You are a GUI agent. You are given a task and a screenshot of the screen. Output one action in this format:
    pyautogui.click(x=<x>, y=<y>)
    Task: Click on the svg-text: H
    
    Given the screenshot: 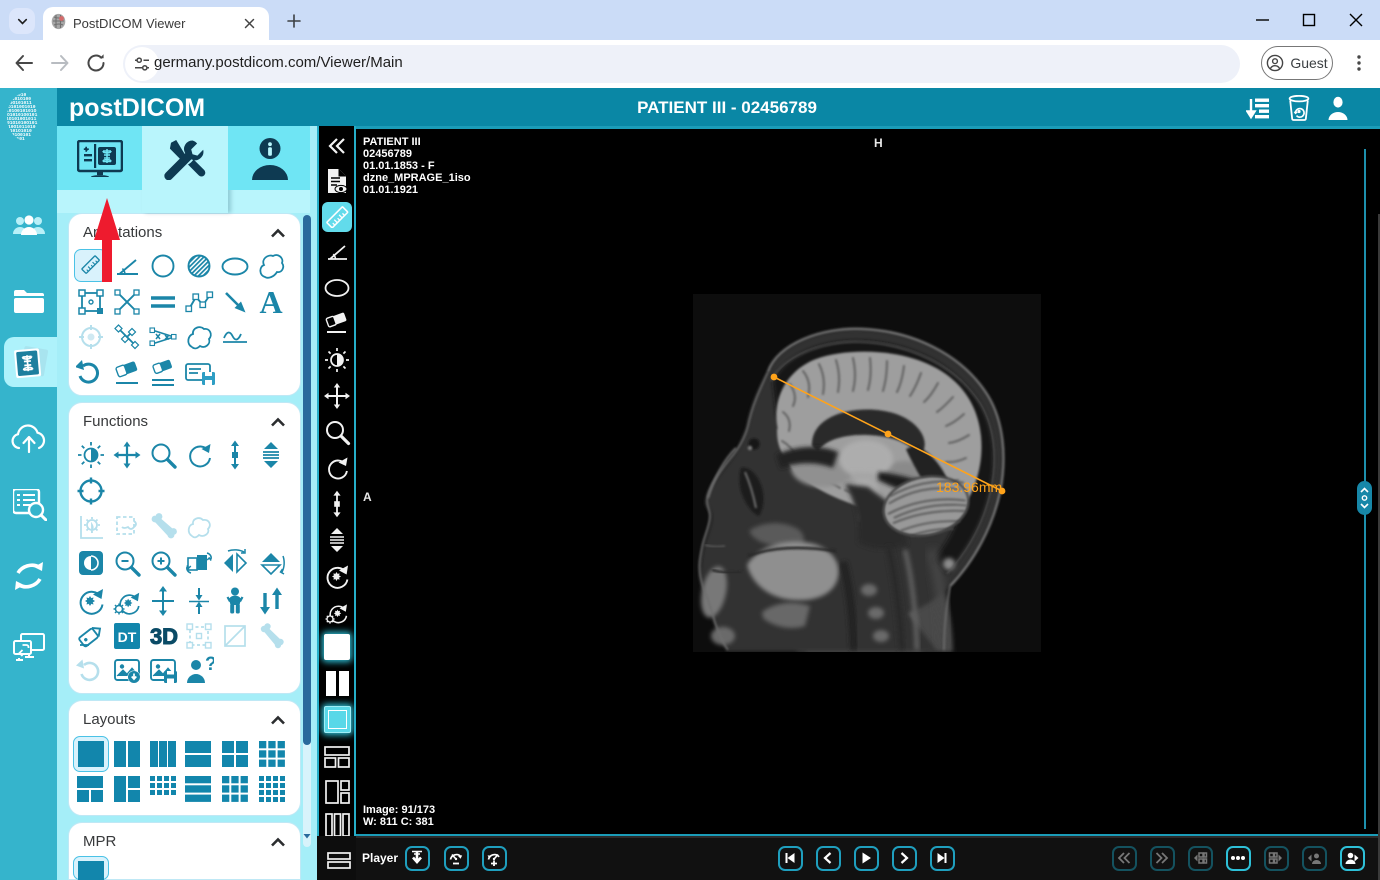 What is the action you would take?
    pyautogui.click(x=878, y=143)
    